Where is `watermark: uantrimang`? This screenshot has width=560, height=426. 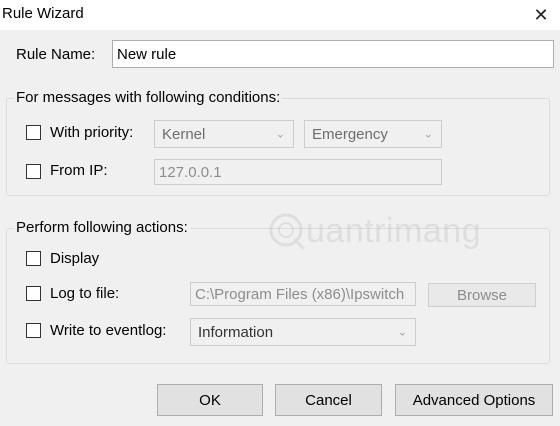 watermark: uantrimang is located at coordinates (386, 234).